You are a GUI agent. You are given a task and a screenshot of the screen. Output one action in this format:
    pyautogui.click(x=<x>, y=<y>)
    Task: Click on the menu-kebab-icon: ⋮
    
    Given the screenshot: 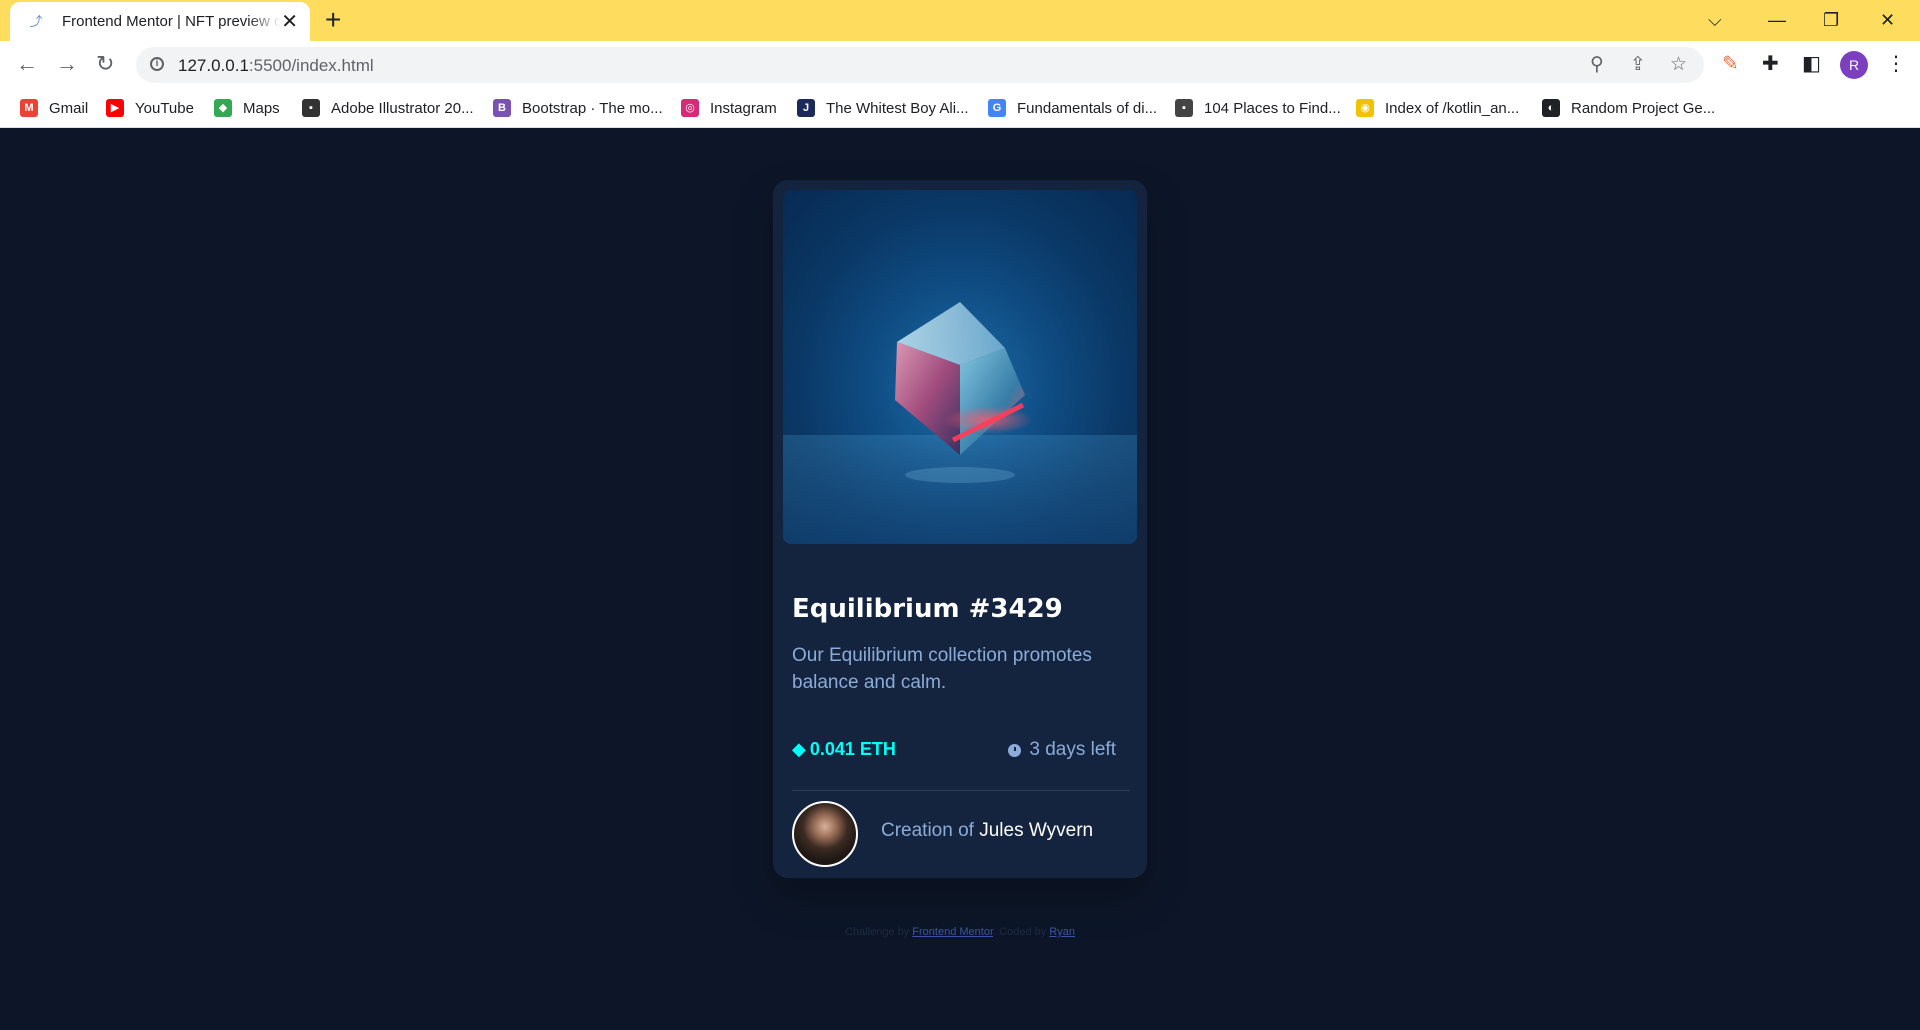 What is the action you would take?
    pyautogui.click(x=1896, y=64)
    